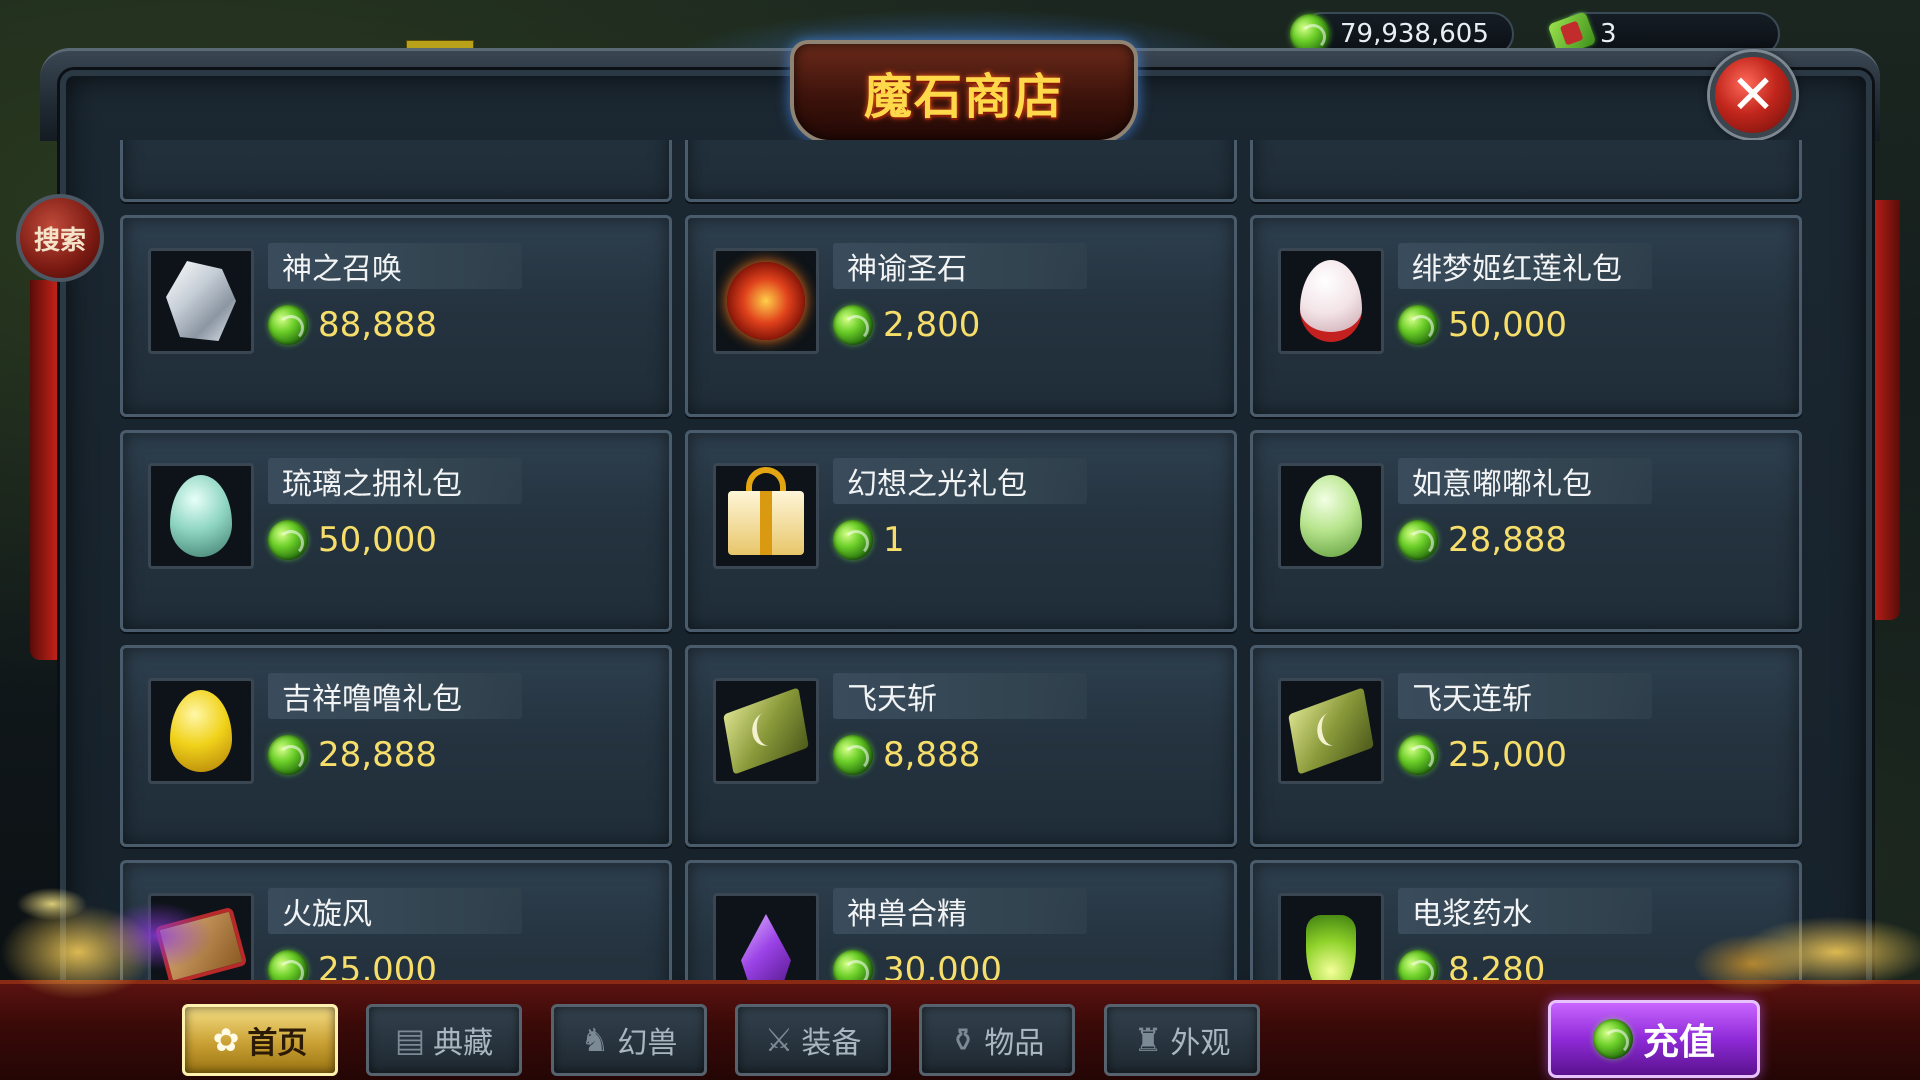  What do you see at coordinates (1331, 301) in the screenshot?
I see `pink-egg-icon` at bounding box center [1331, 301].